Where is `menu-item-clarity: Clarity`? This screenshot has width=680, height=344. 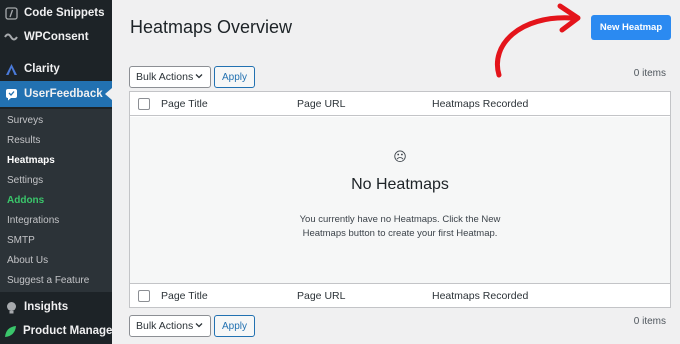 menu-item-clarity: Clarity is located at coordinates (56, 69).